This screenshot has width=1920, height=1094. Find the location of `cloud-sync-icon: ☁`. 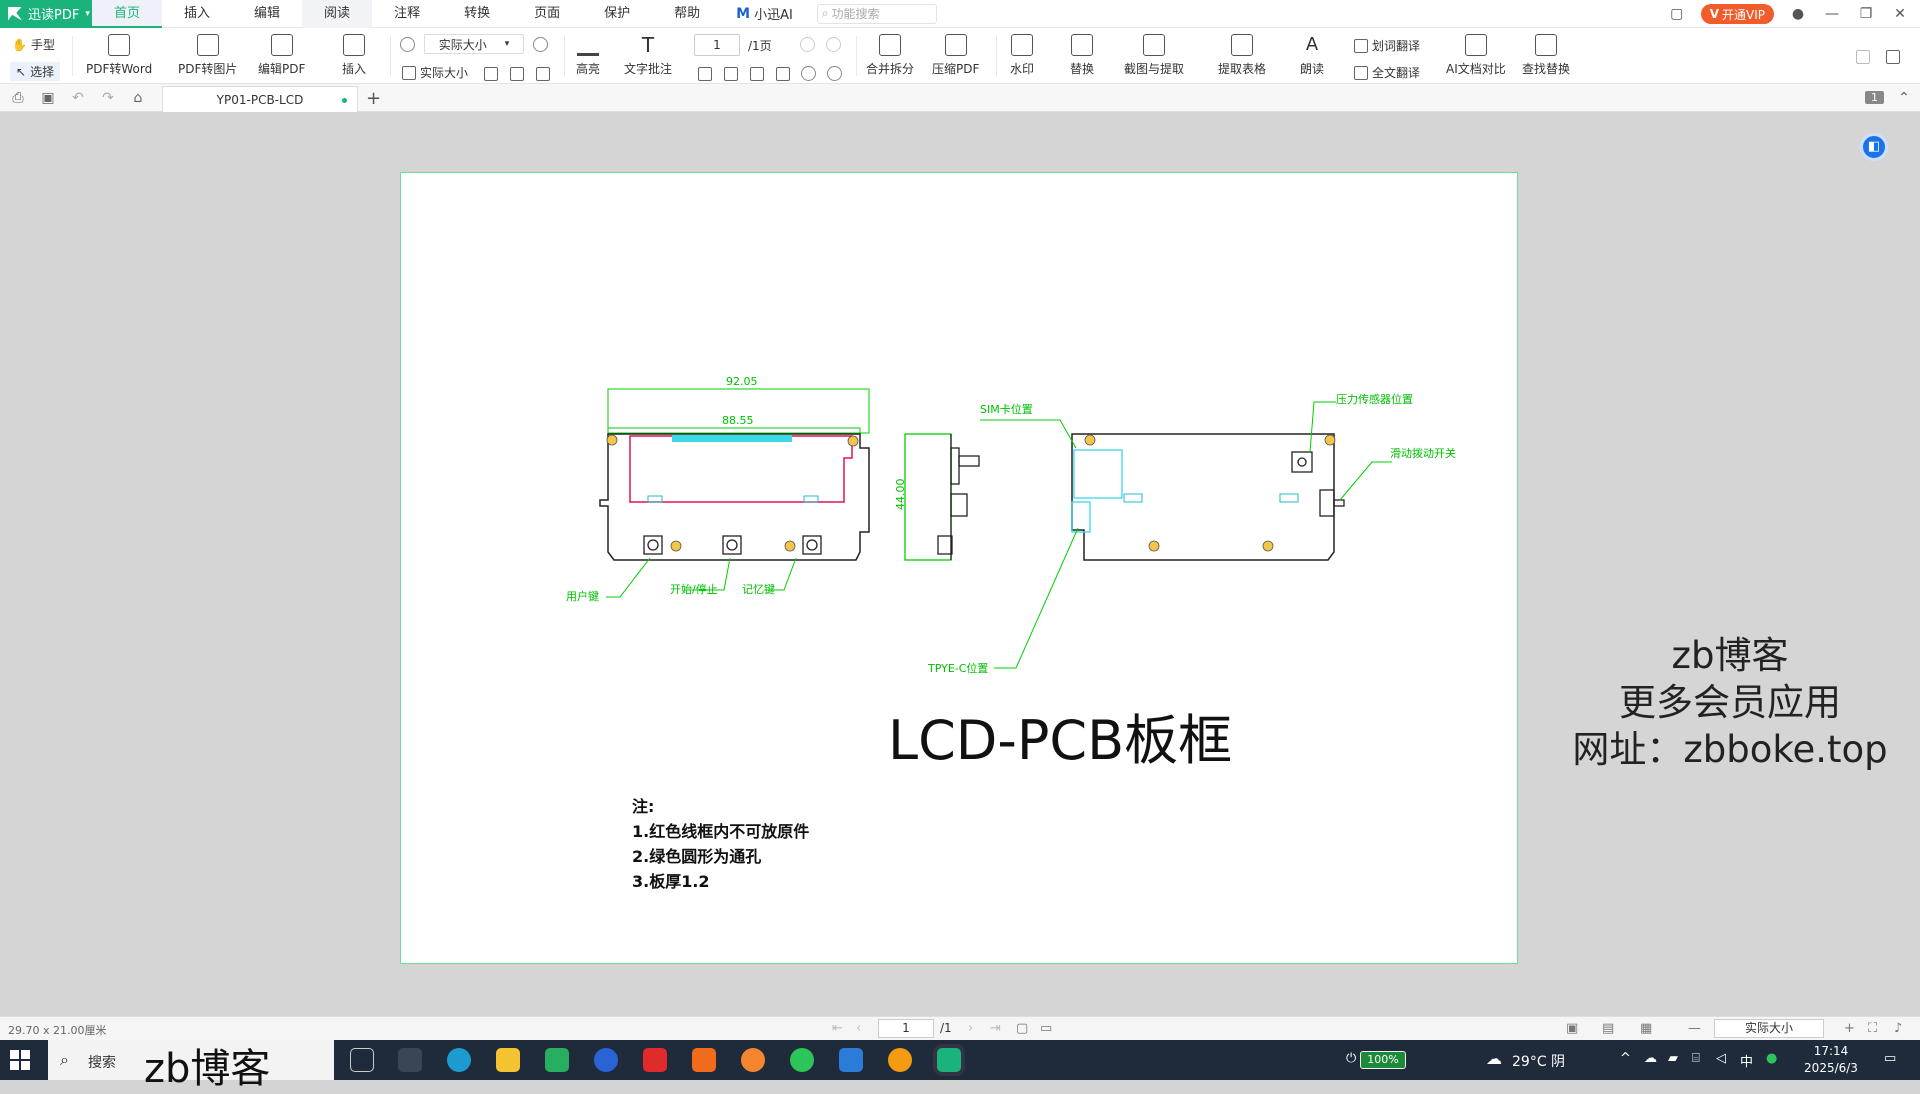

cloud-sync-icon: ☁ is located at coordinates (1650, 1058).